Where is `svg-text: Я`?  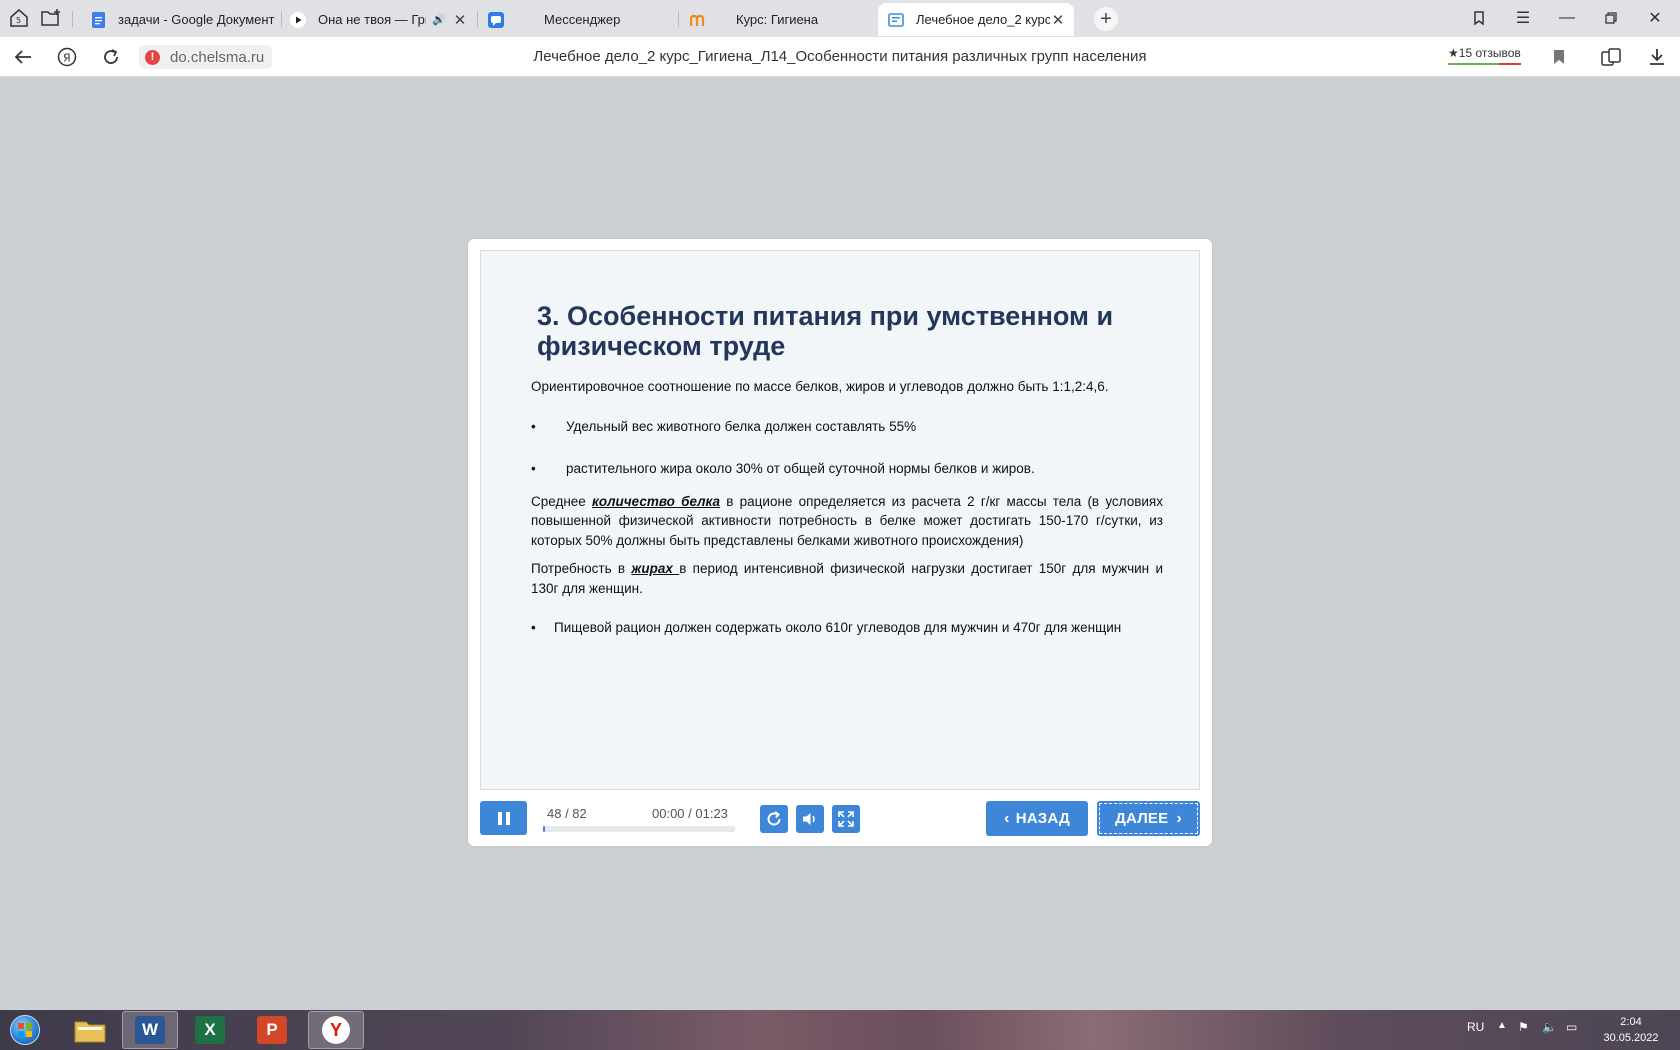 svg-text: Я is located at coordinates (67, 58).